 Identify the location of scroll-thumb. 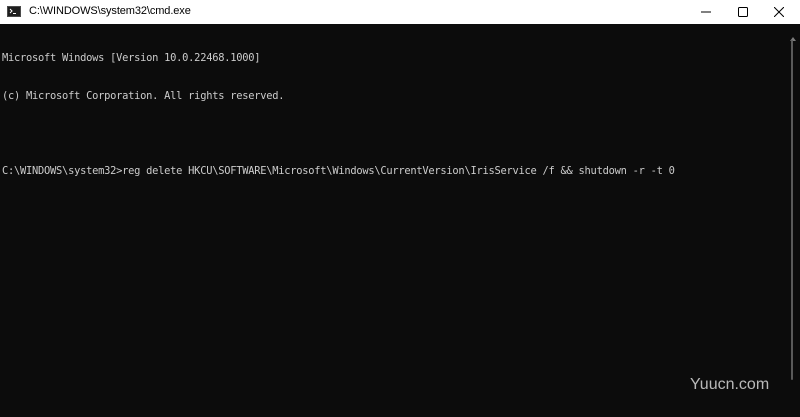
(792, 210).